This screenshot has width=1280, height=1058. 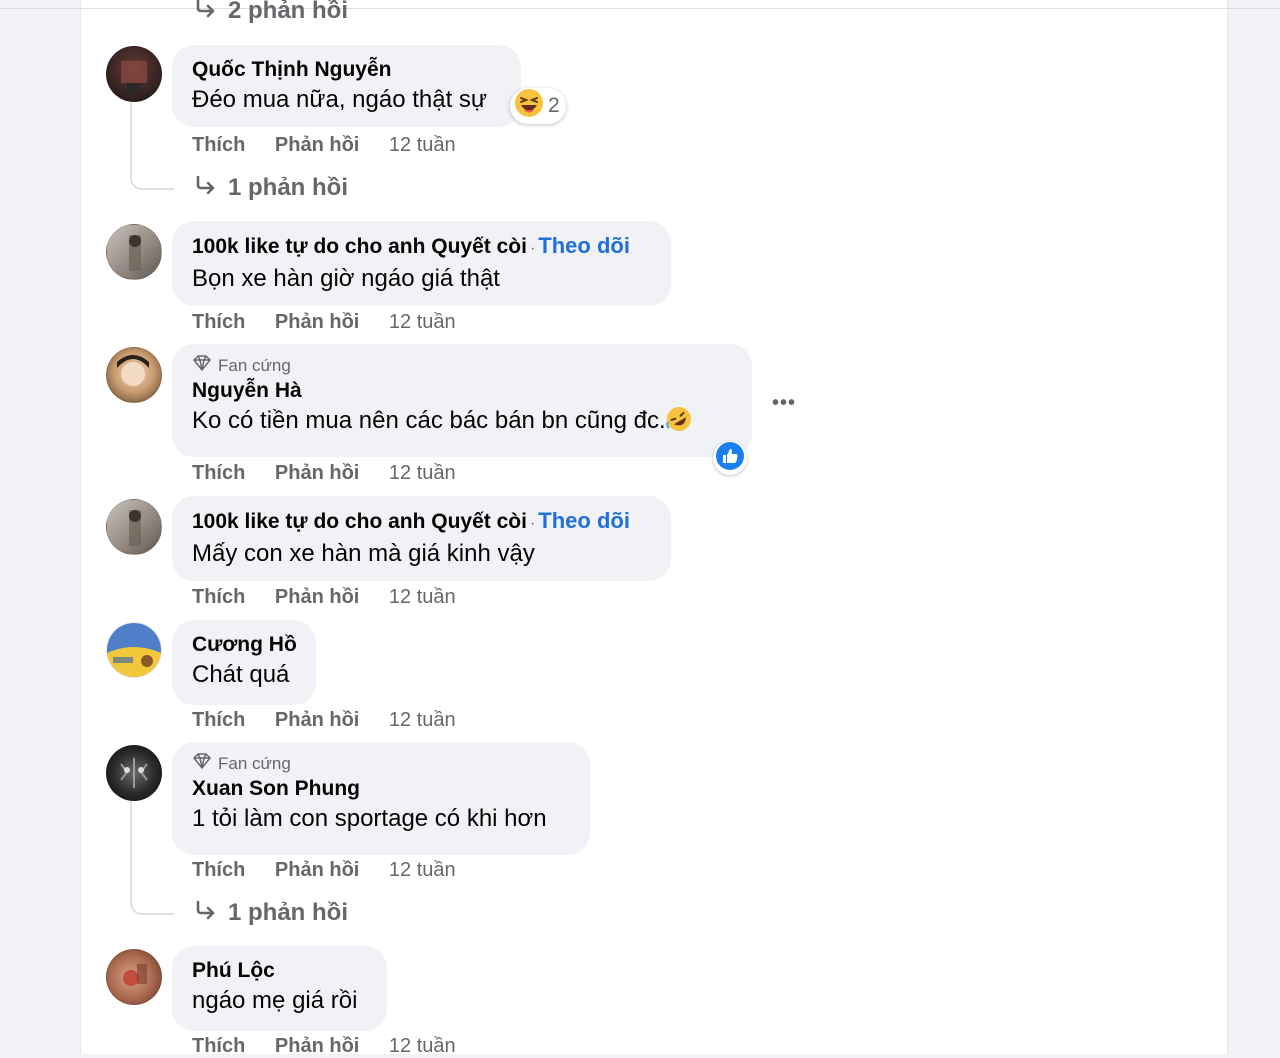 I want to click on comment-text: Mấy con xe hàn mà giá kinh vậy, so click(x=363, y=553).